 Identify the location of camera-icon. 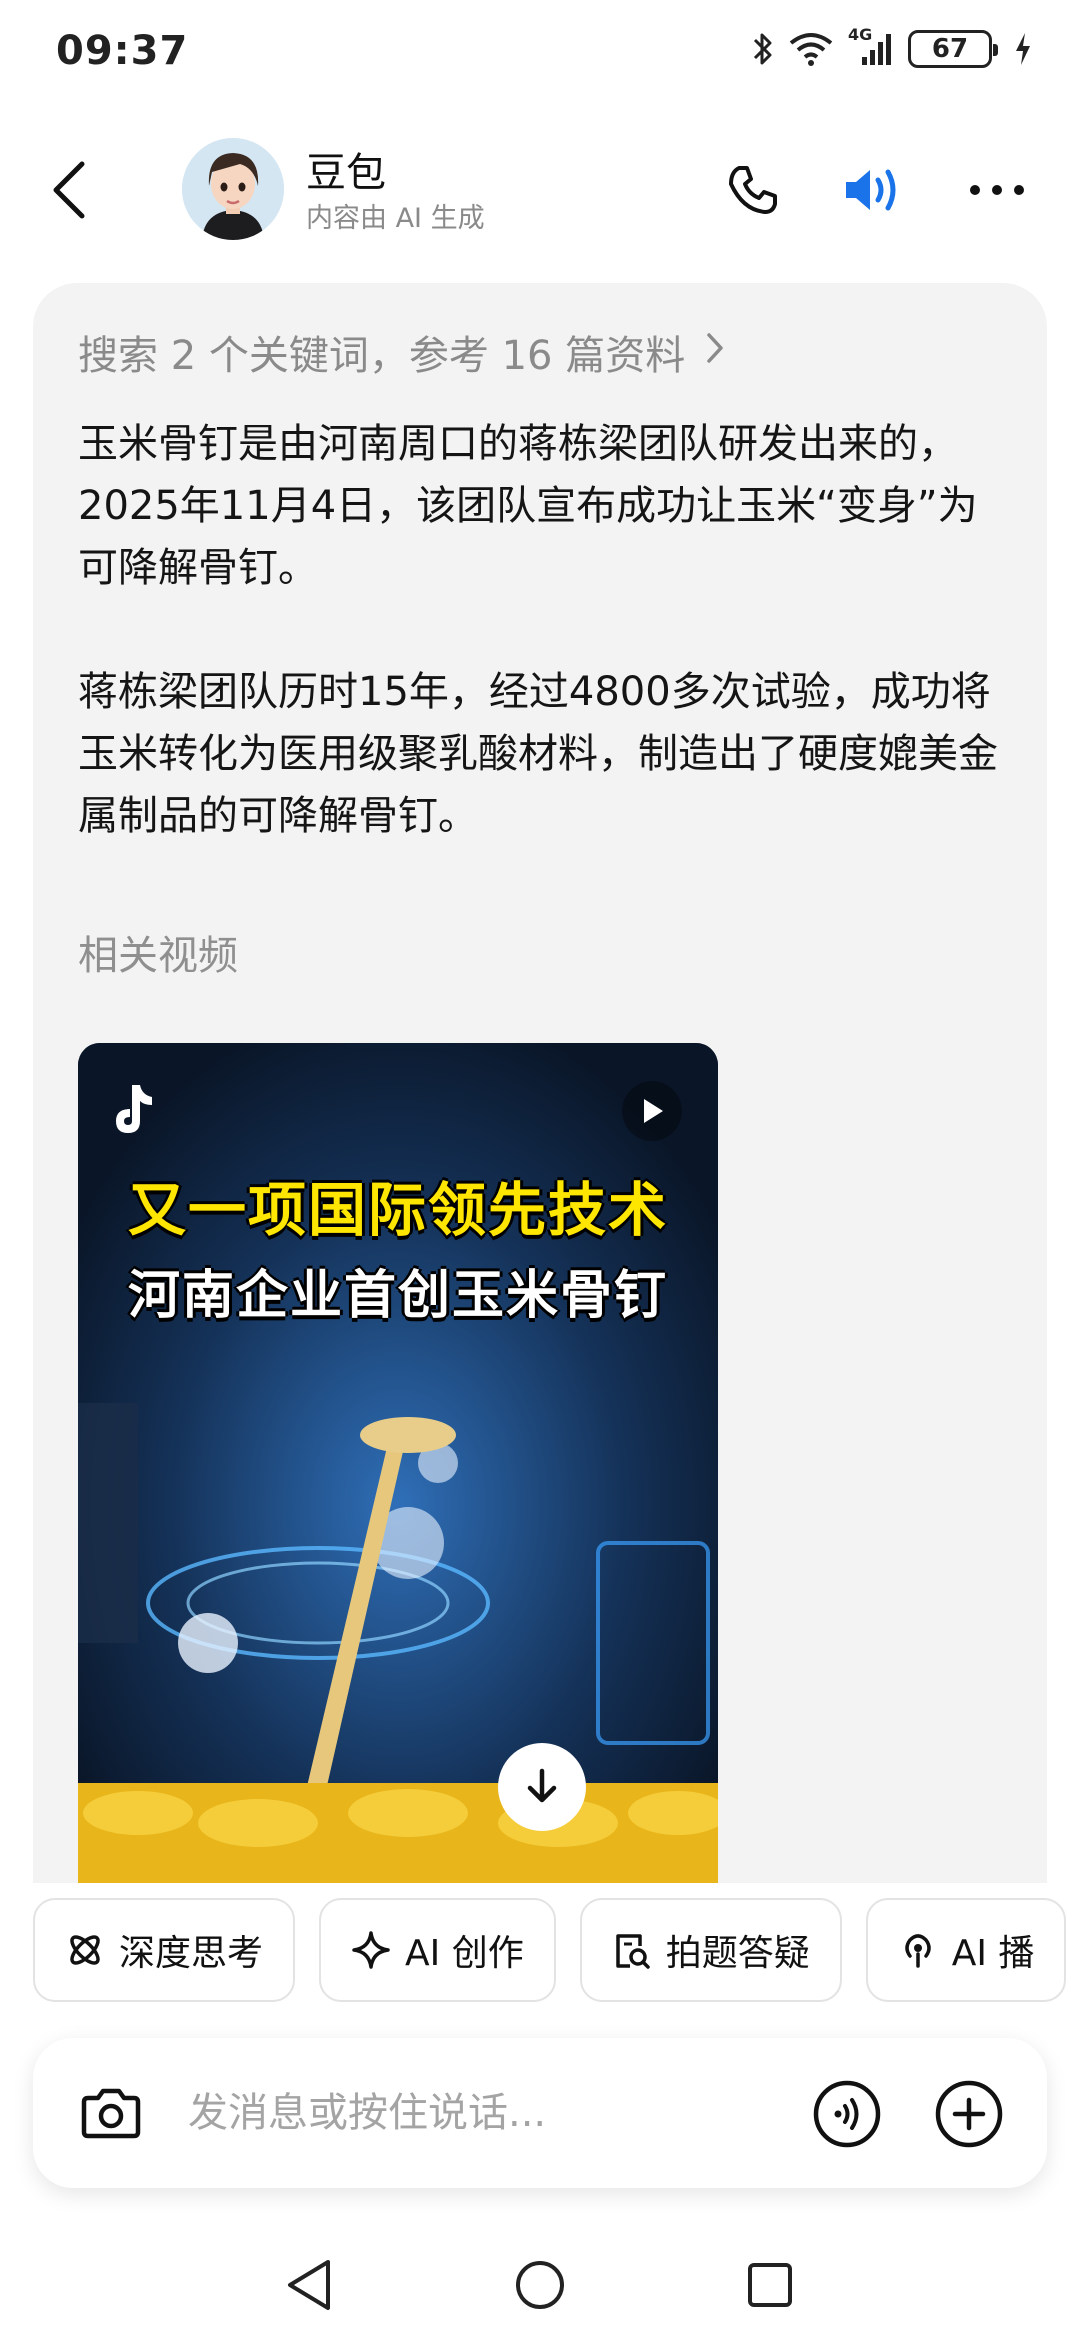
(111, 2113).